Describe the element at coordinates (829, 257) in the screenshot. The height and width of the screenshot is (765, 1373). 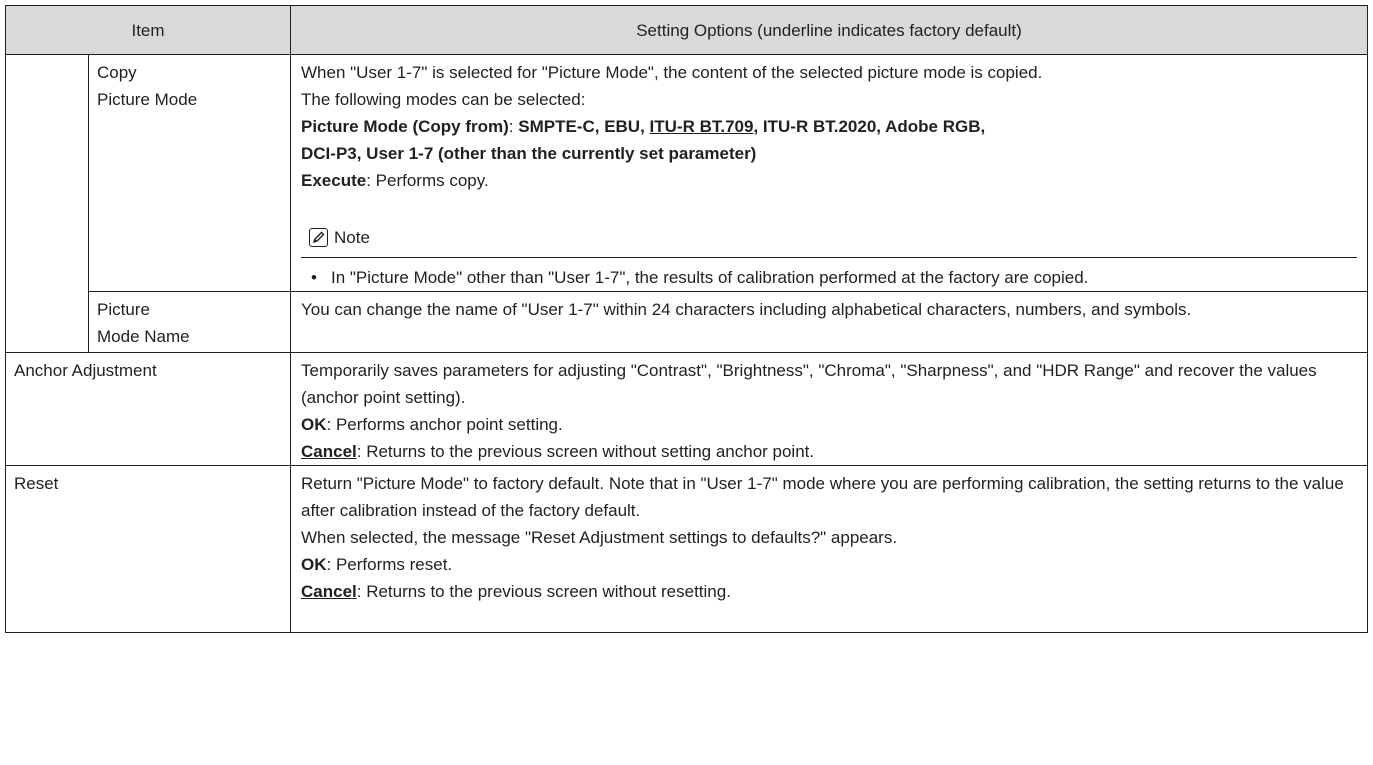
I see `note-divider` at that location.